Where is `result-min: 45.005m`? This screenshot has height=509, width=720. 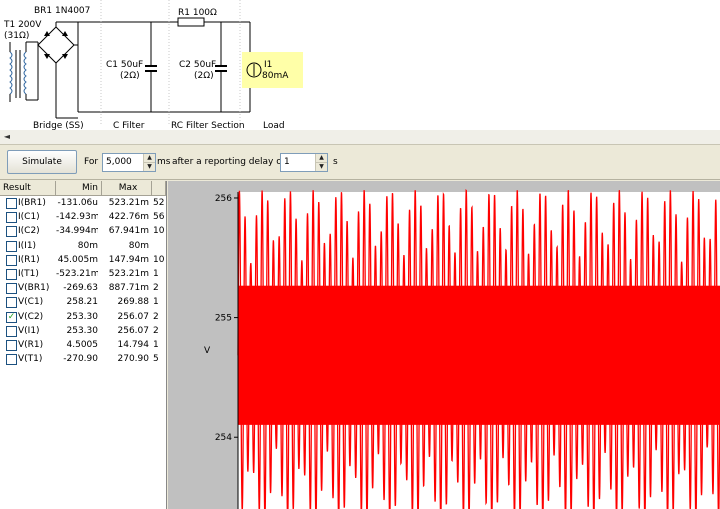 result-min: 45.005m is located at coordinates (77, 259).